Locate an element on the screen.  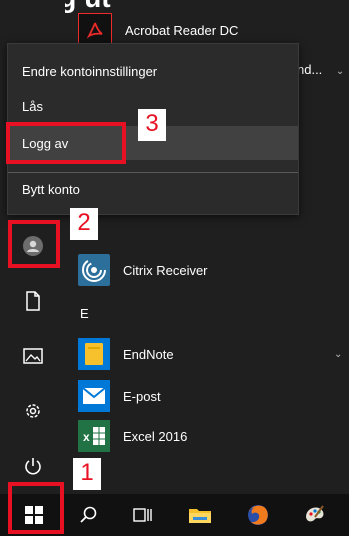
pictures-button is located at coordinates (33, 356).